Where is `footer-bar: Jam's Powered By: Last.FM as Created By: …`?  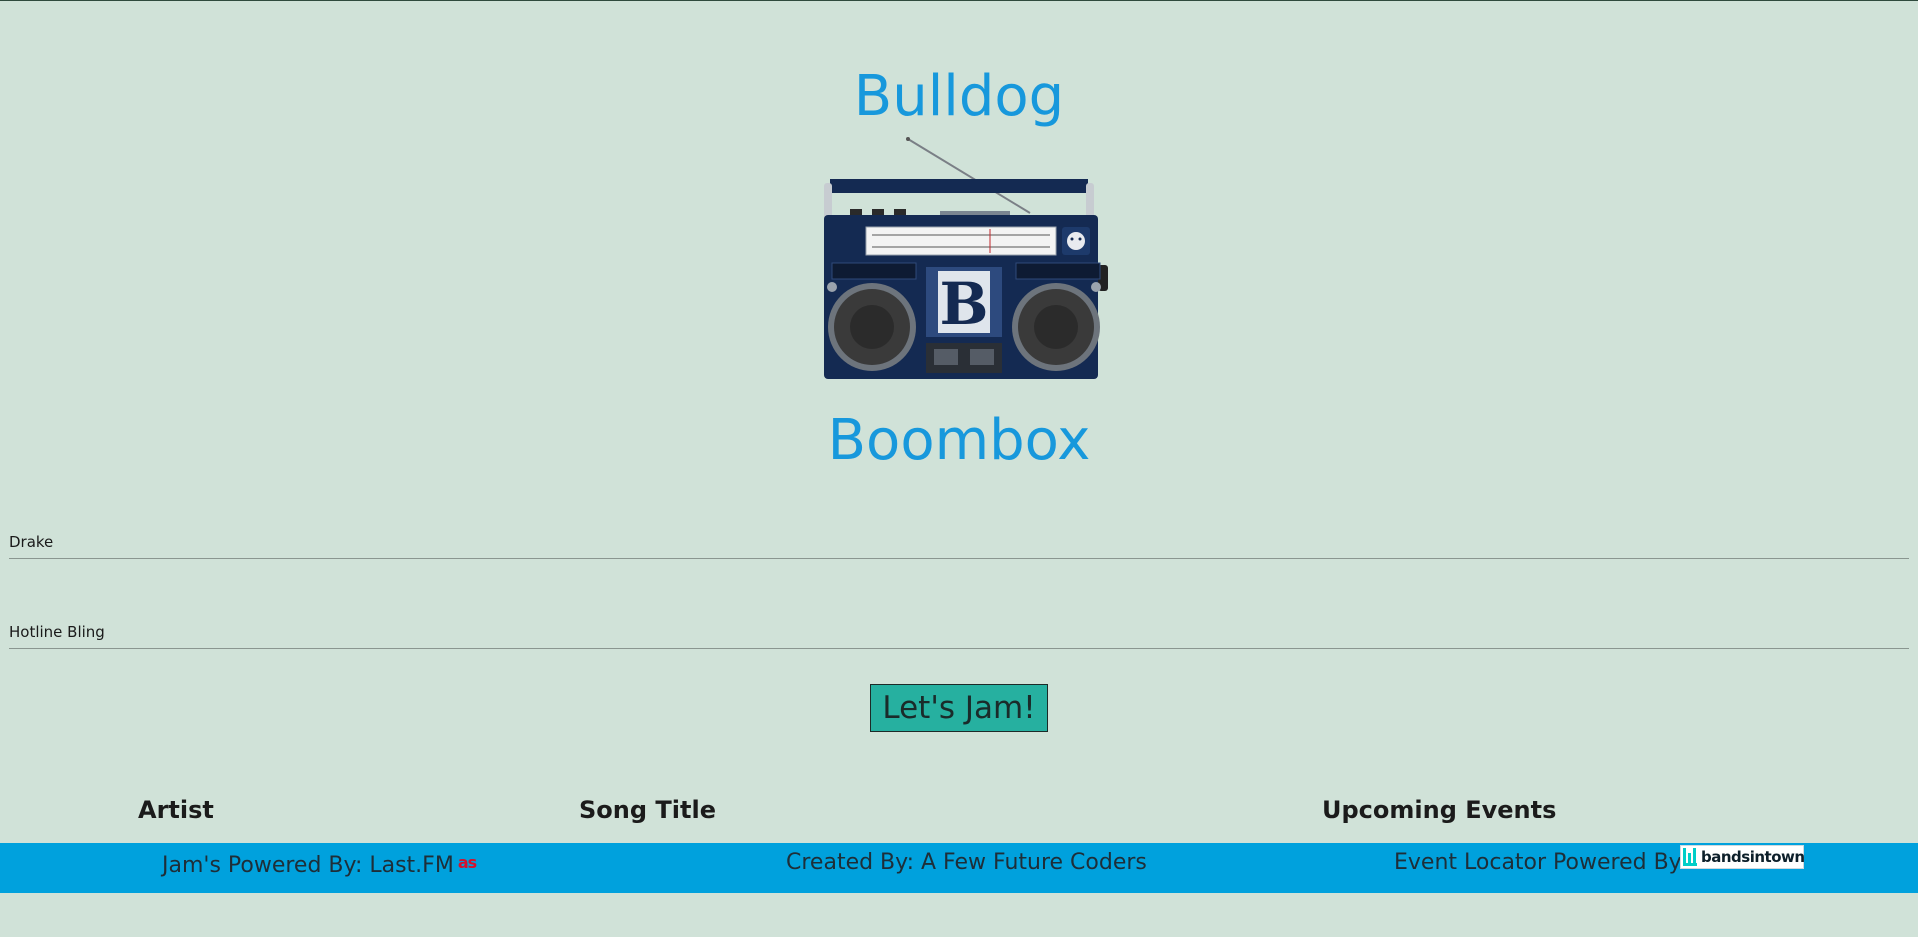
footer-bar: Jam's Powered By: Last.FM as Created By: … is located at coordinates (959, 868).